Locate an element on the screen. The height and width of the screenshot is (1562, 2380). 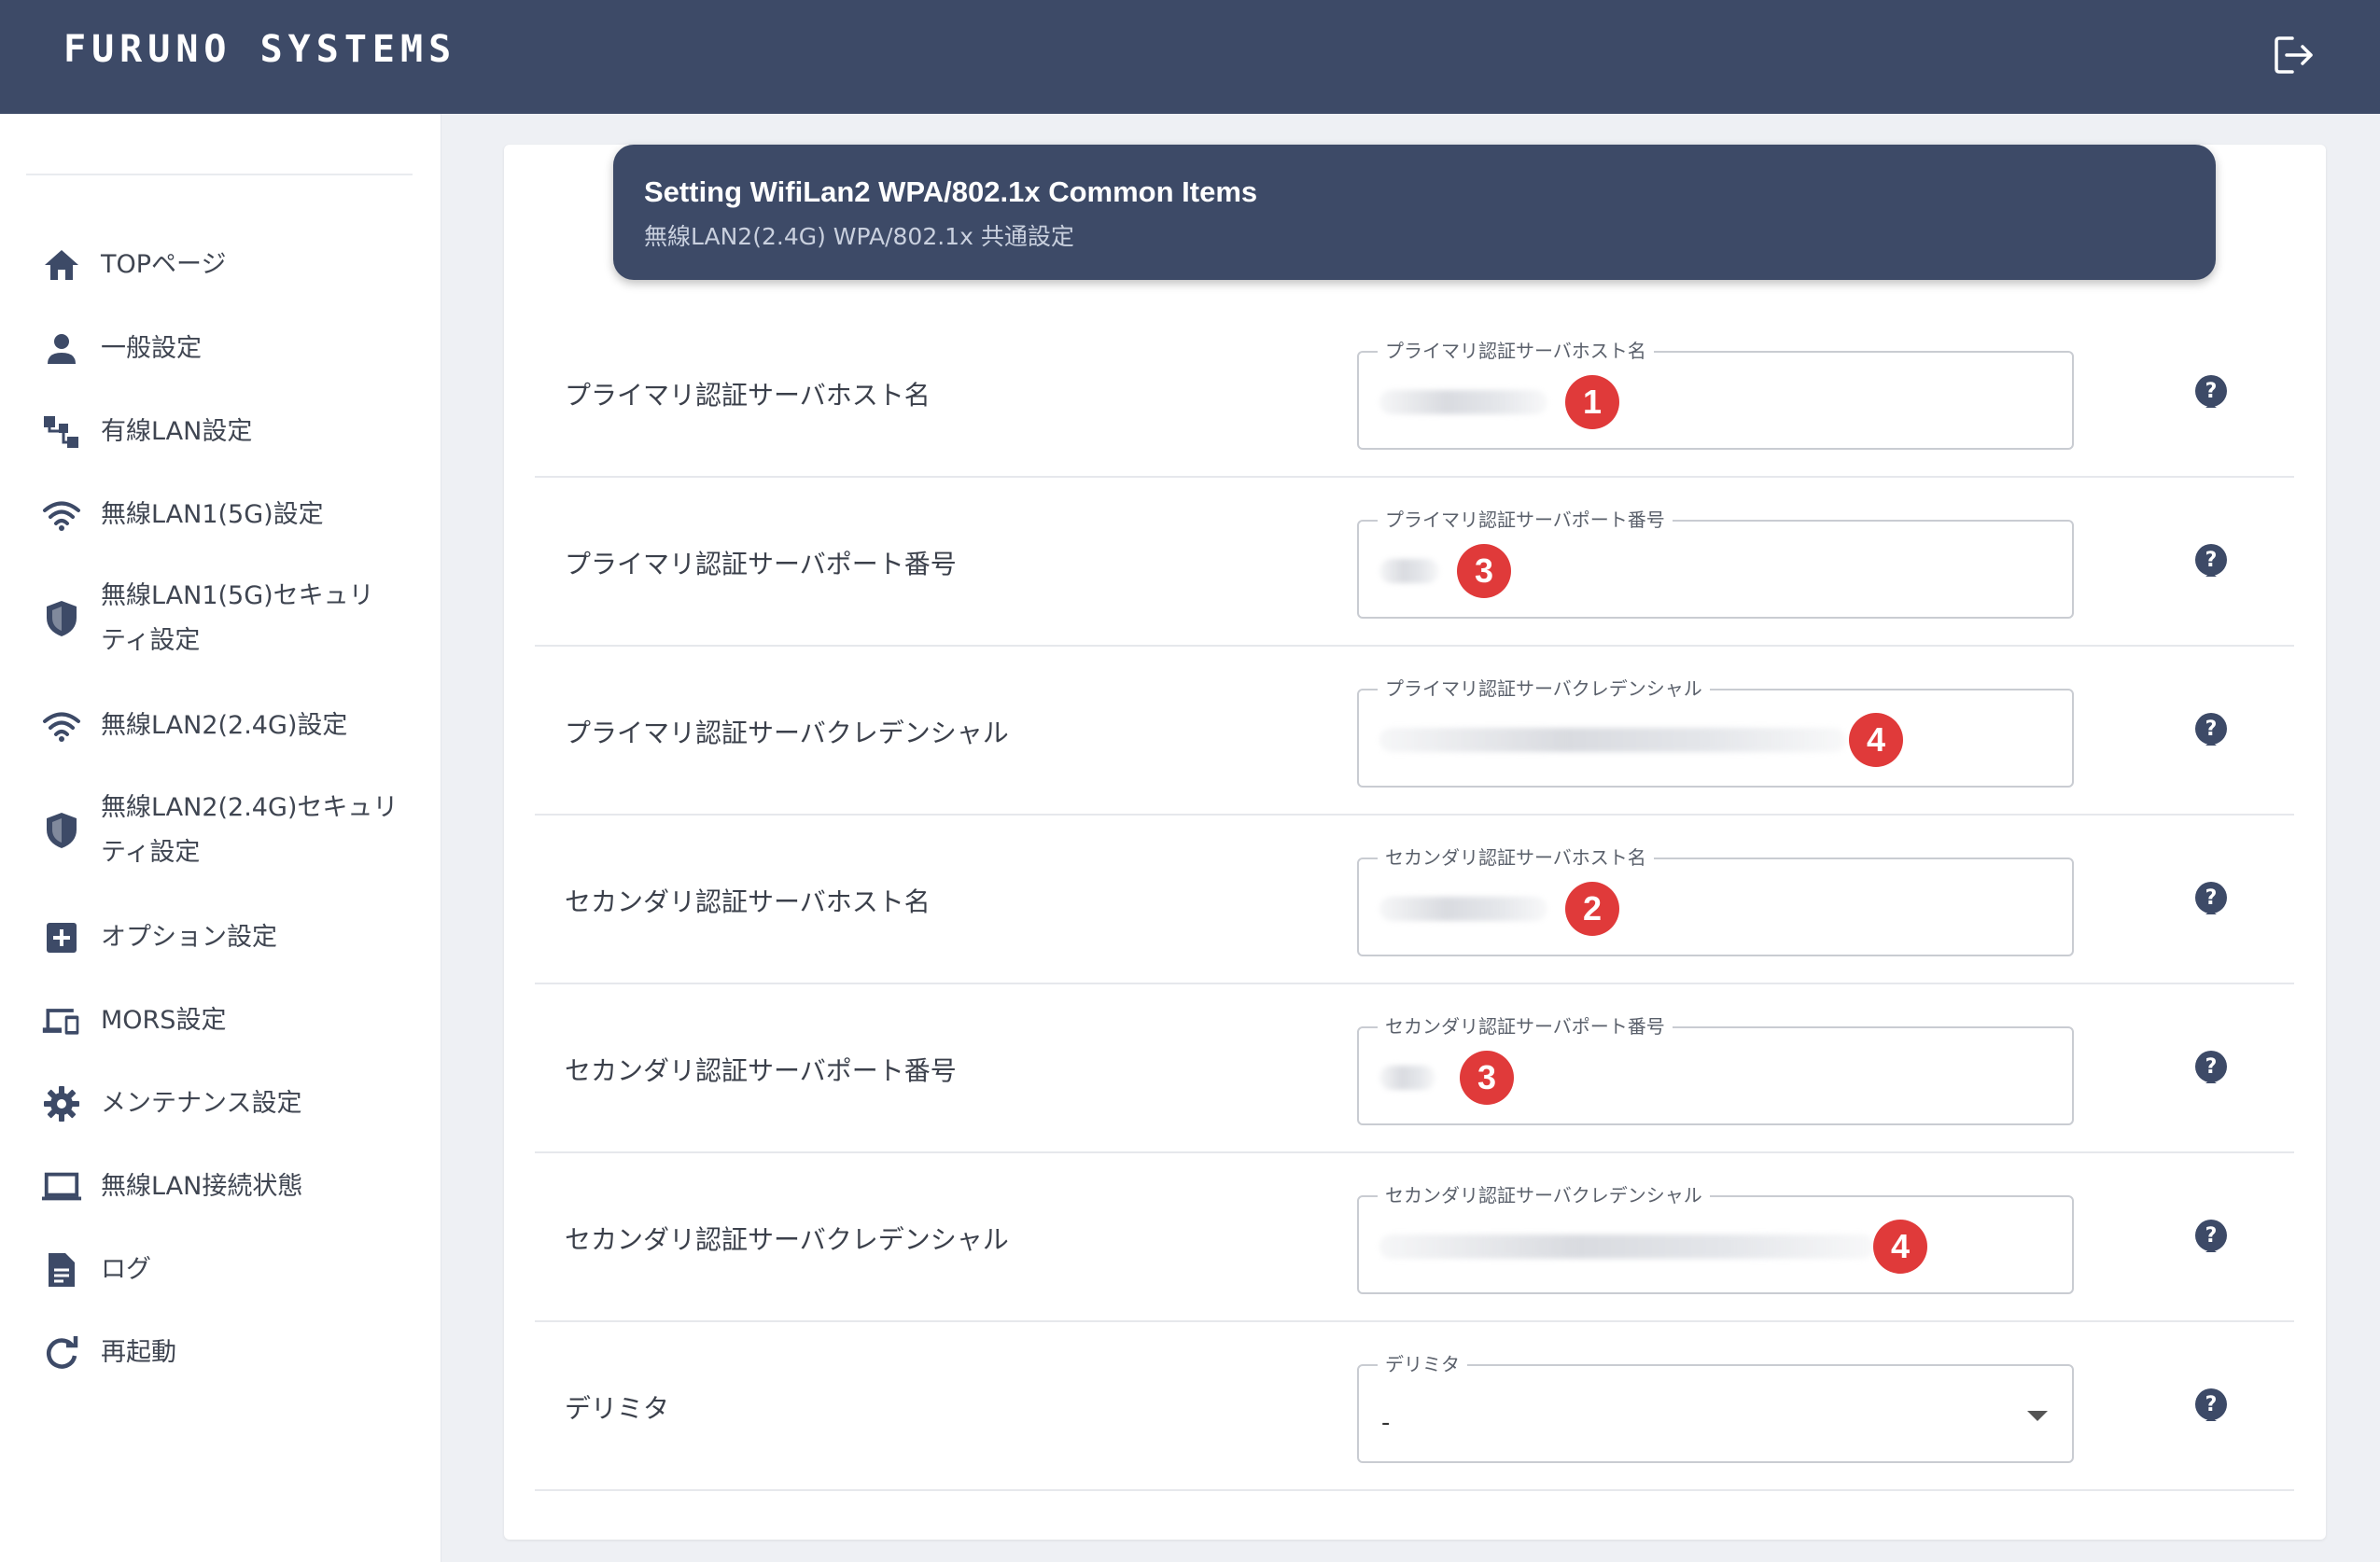
brand-logo: FURUNO SYSTEMS is located at coordinates (260, 49).